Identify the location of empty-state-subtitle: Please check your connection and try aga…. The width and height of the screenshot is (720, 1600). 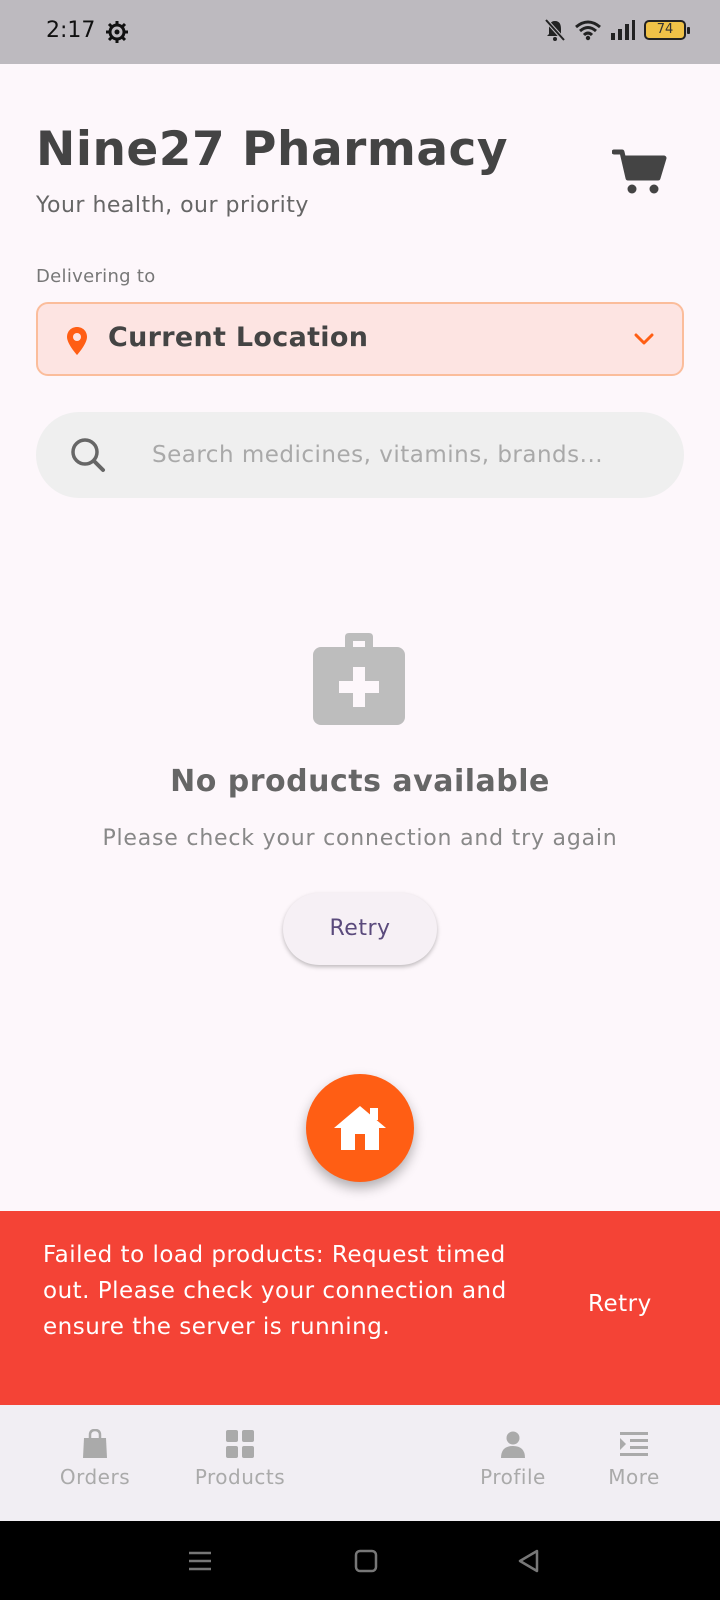
(360, 838).